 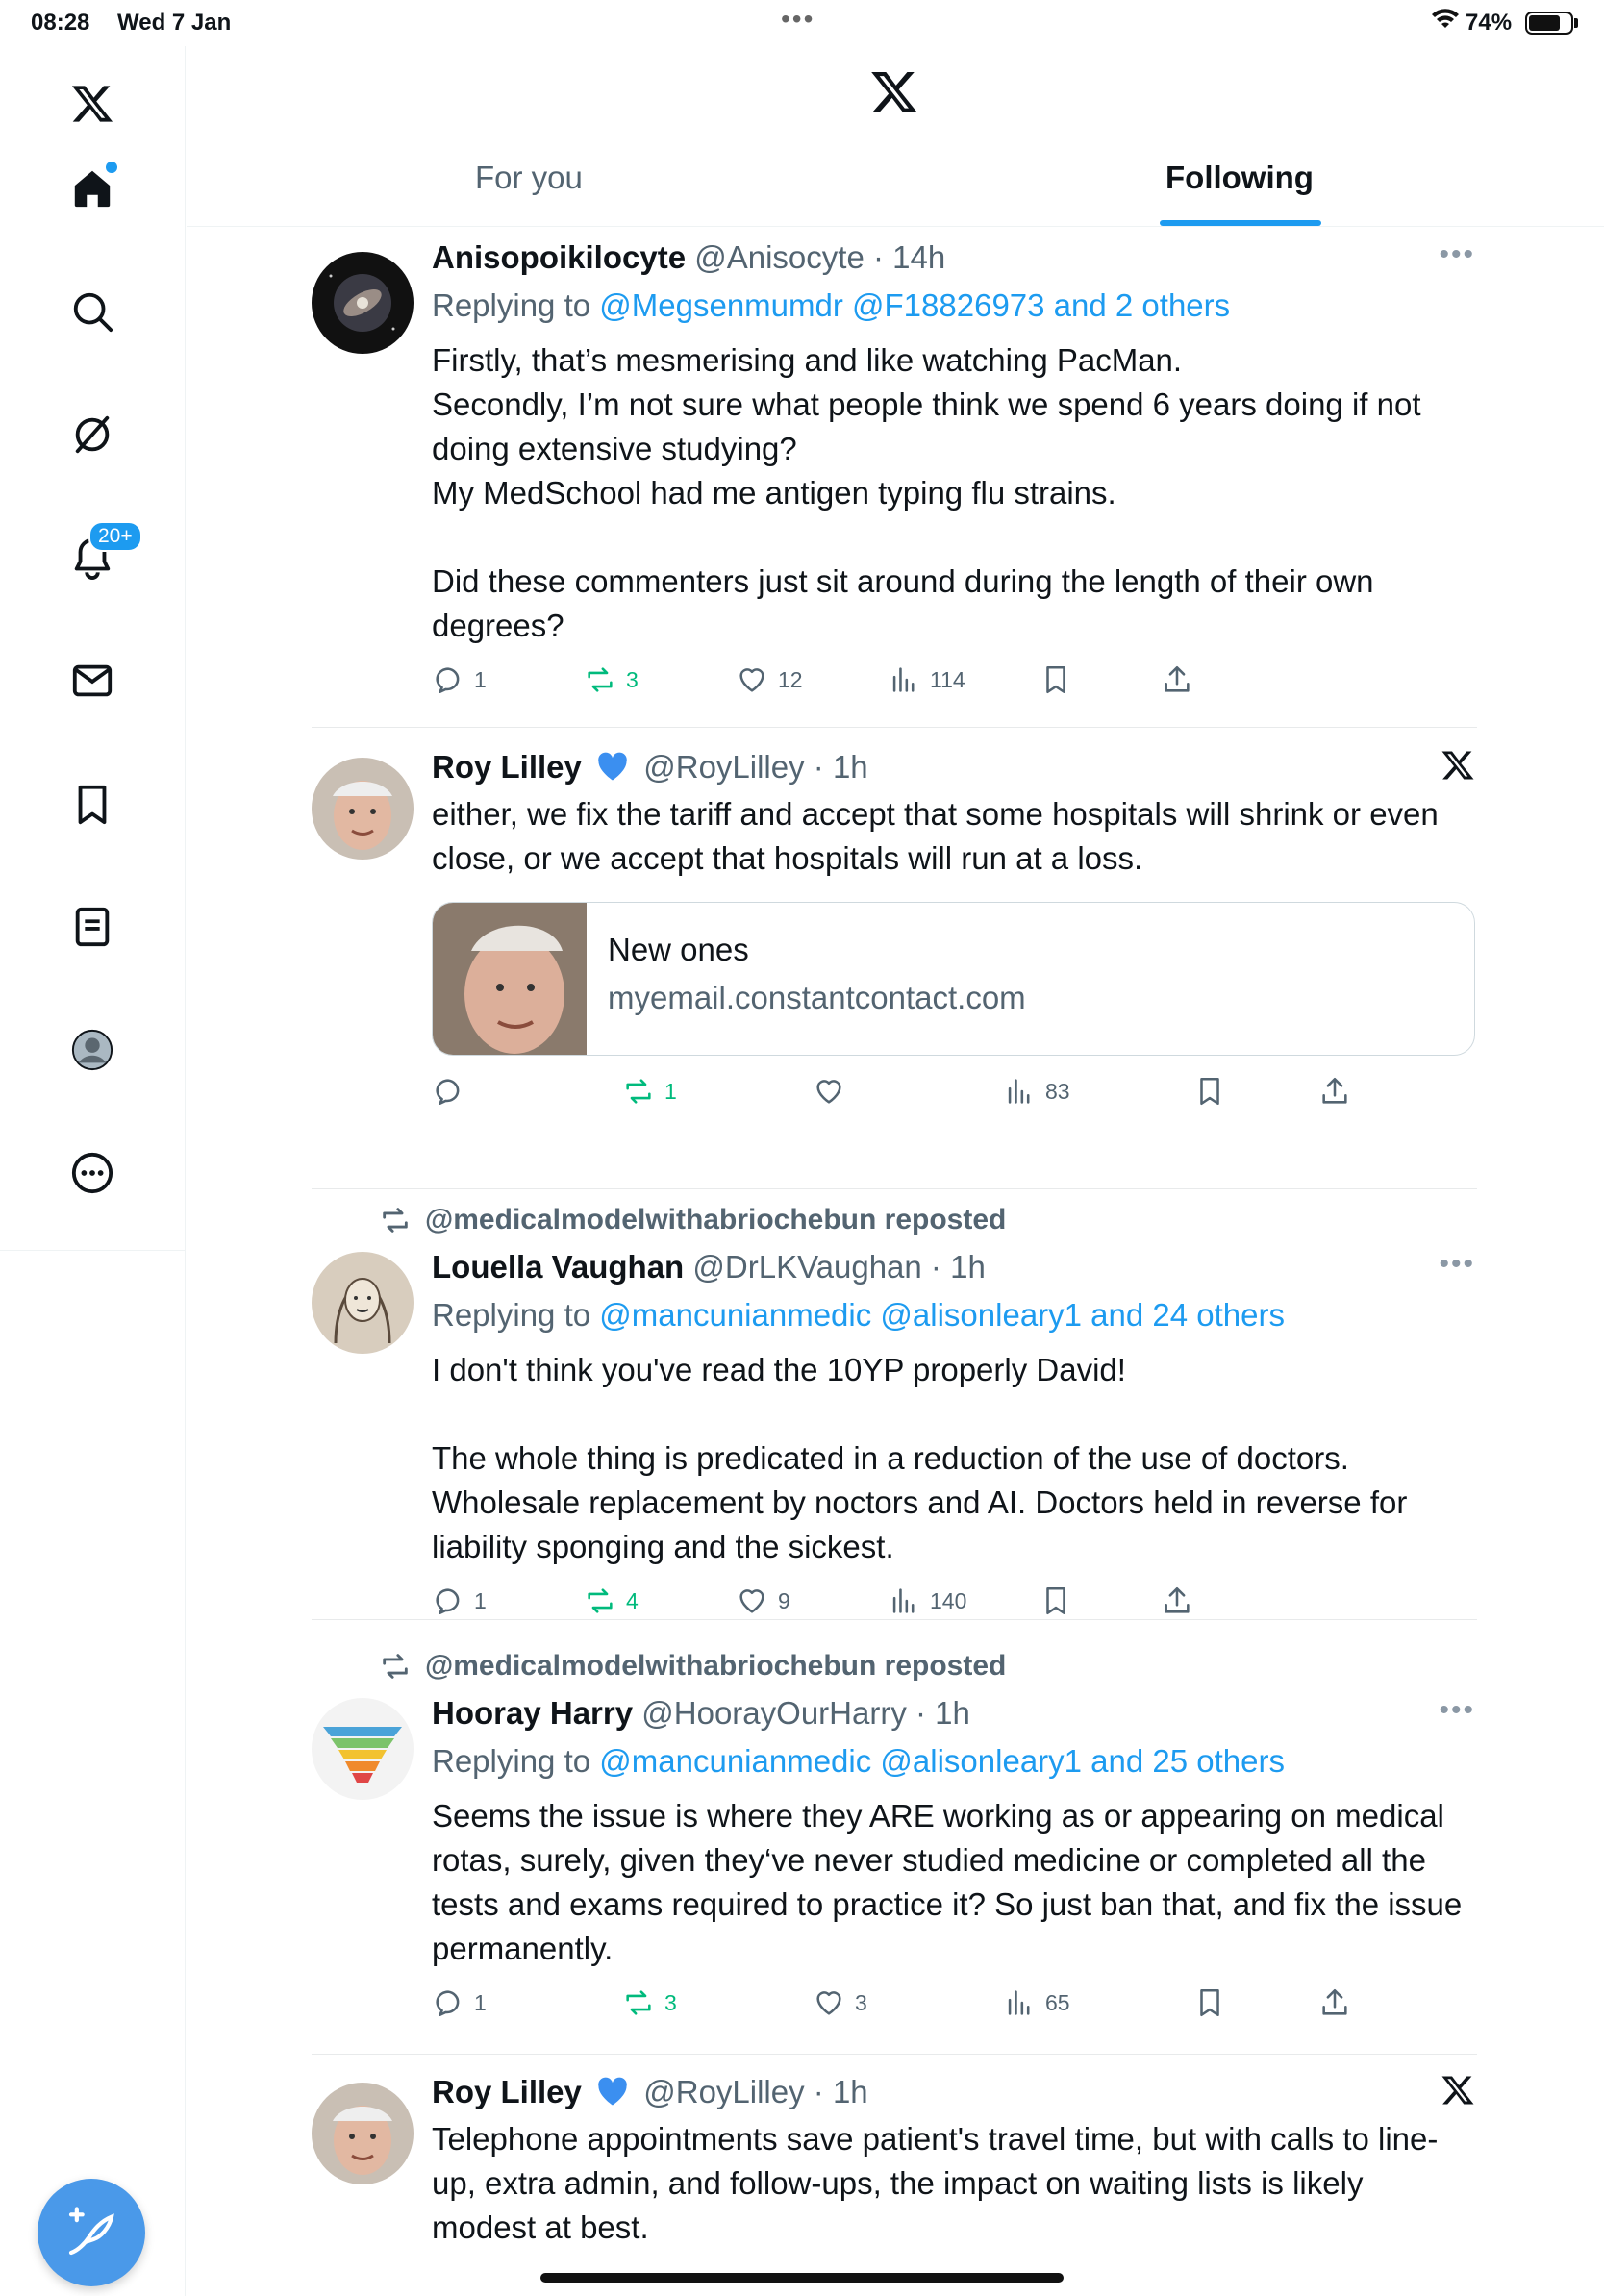 I want to click on views-button: 114, so click(x=926, y=679).